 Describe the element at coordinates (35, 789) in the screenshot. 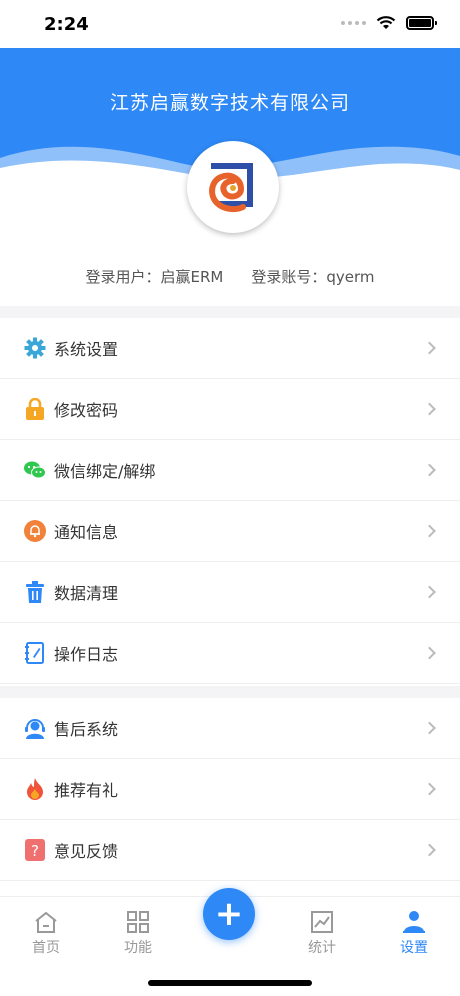

I see `flame-icon` at that location.